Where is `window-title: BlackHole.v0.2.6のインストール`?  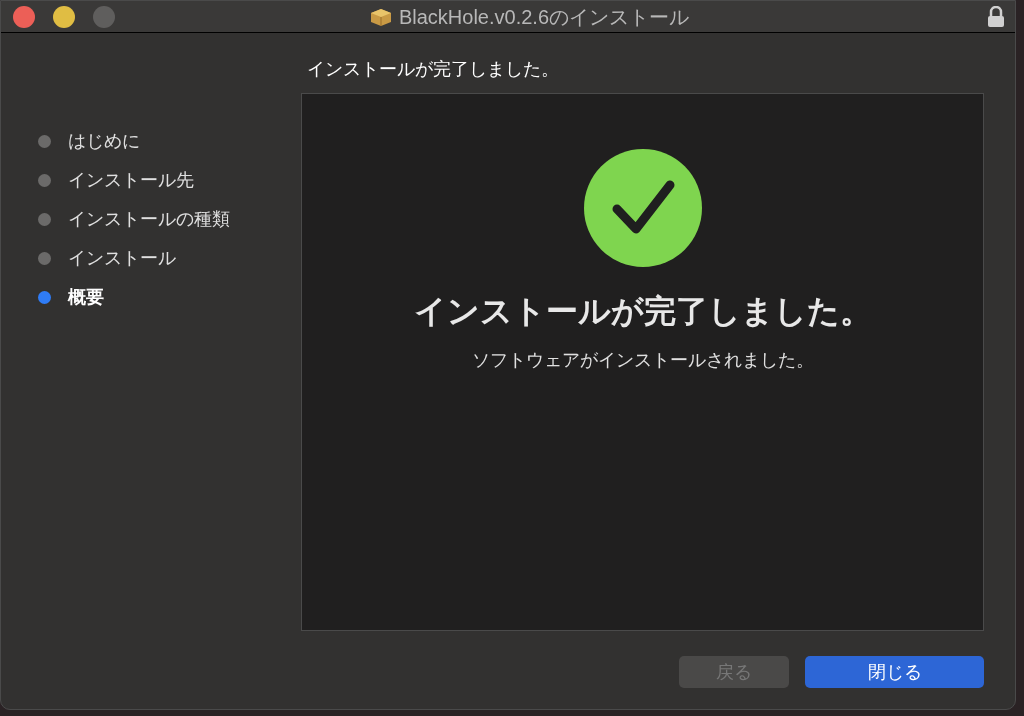 window-title: BlackHole.v0.2.6のインストール is located at coordinates (544, 17).